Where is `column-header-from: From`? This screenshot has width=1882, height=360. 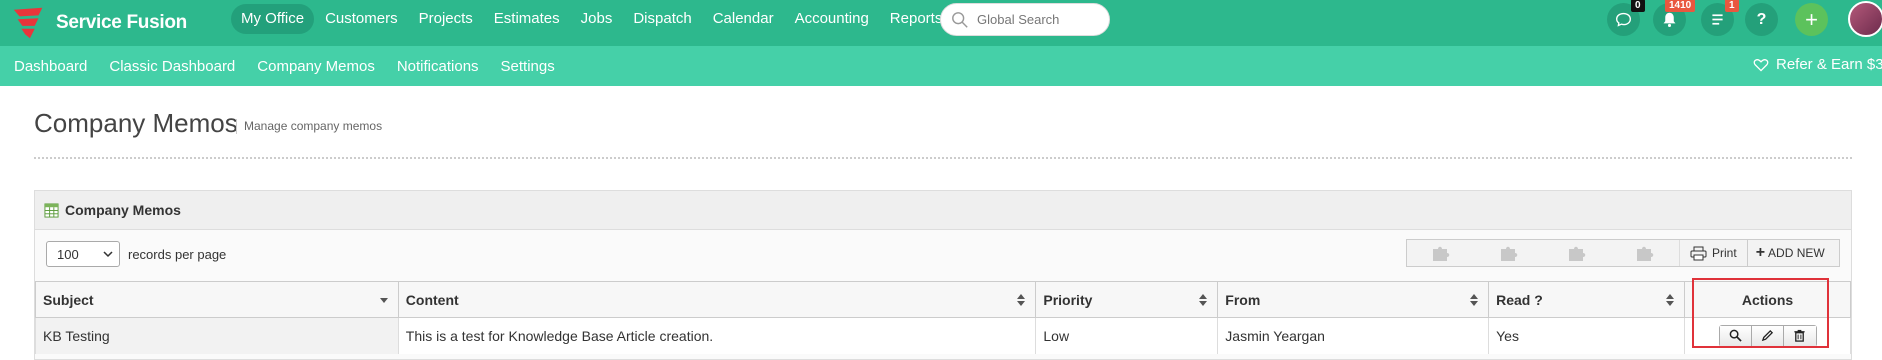
column-header-from: From is located at coordinates (1353, 299).